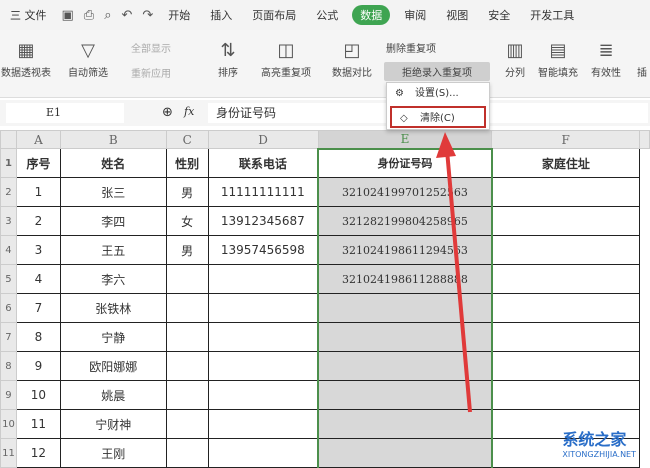 This screenshot has height=468, width=650. Describe the element at coordinates (552, 15) in the screenshot. I see `tab-developer: 开发工具` at that location.